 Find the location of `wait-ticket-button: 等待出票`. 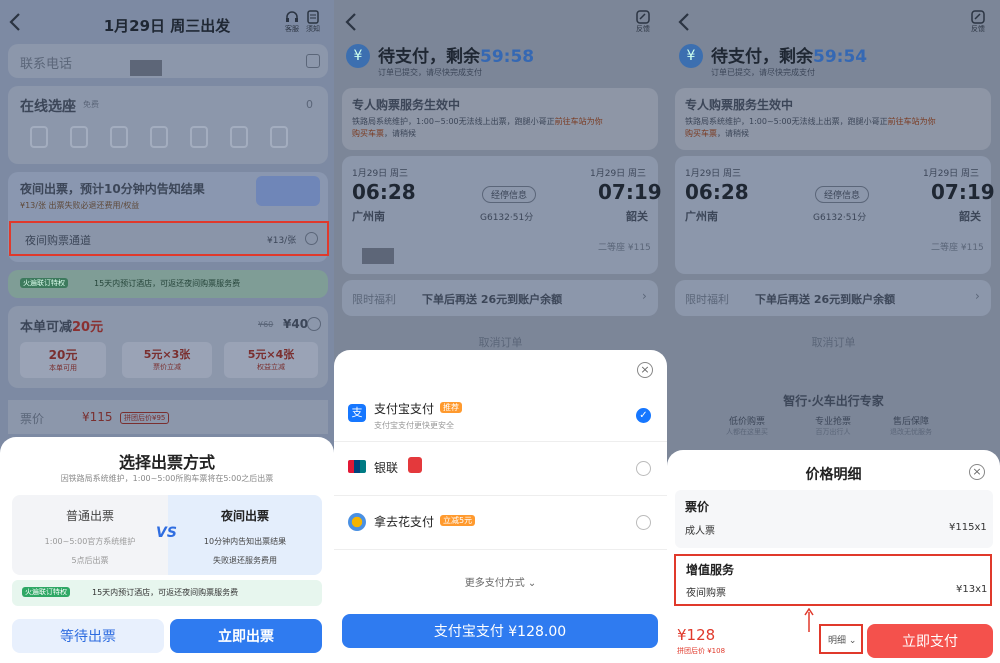

wait-ticket-button: 等待出票 is located at coordinates (88, 636).